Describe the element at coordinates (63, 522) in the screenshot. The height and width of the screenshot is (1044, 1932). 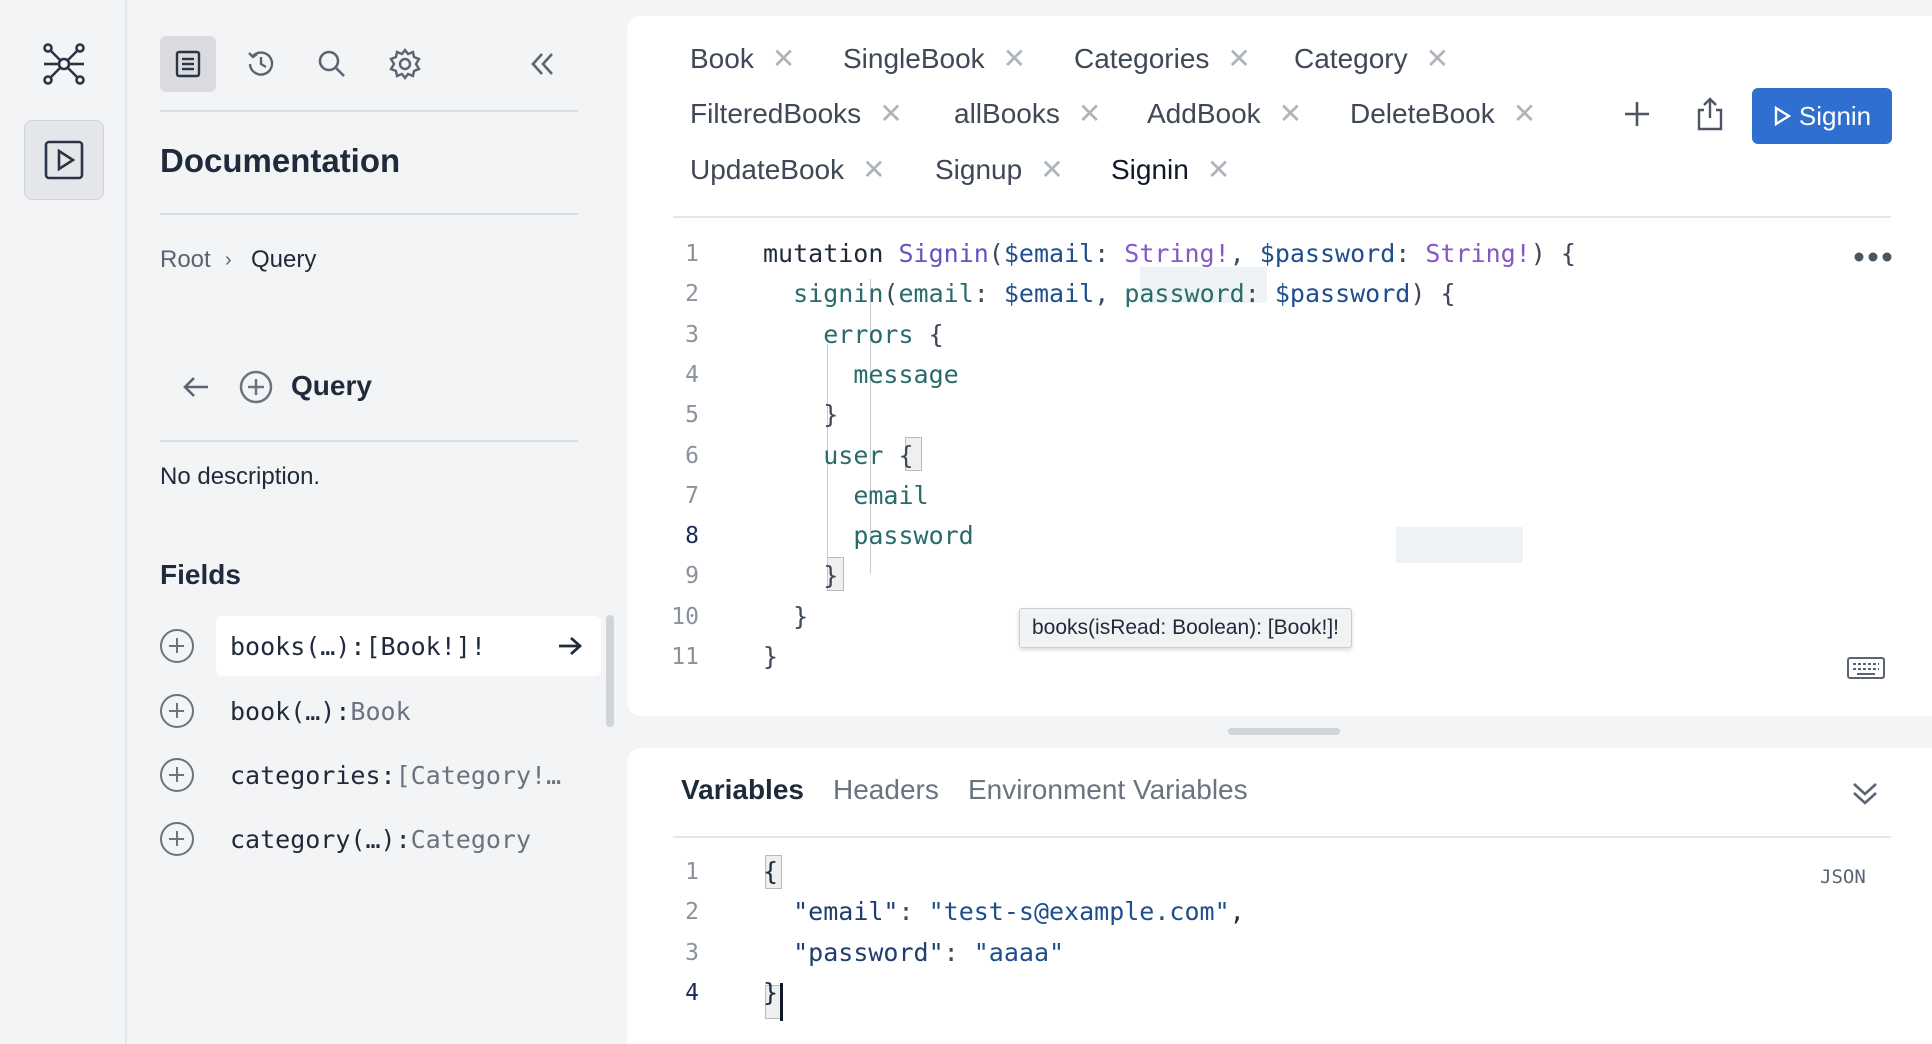
I see `icon-rail` at that location.